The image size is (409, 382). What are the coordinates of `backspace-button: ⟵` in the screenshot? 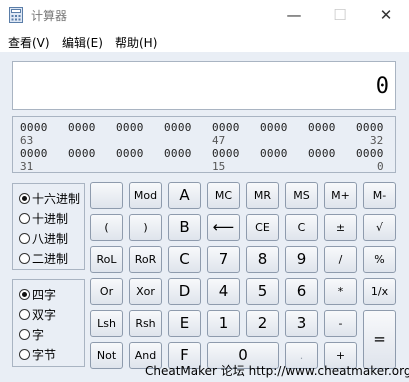 It's located at (223, 227).